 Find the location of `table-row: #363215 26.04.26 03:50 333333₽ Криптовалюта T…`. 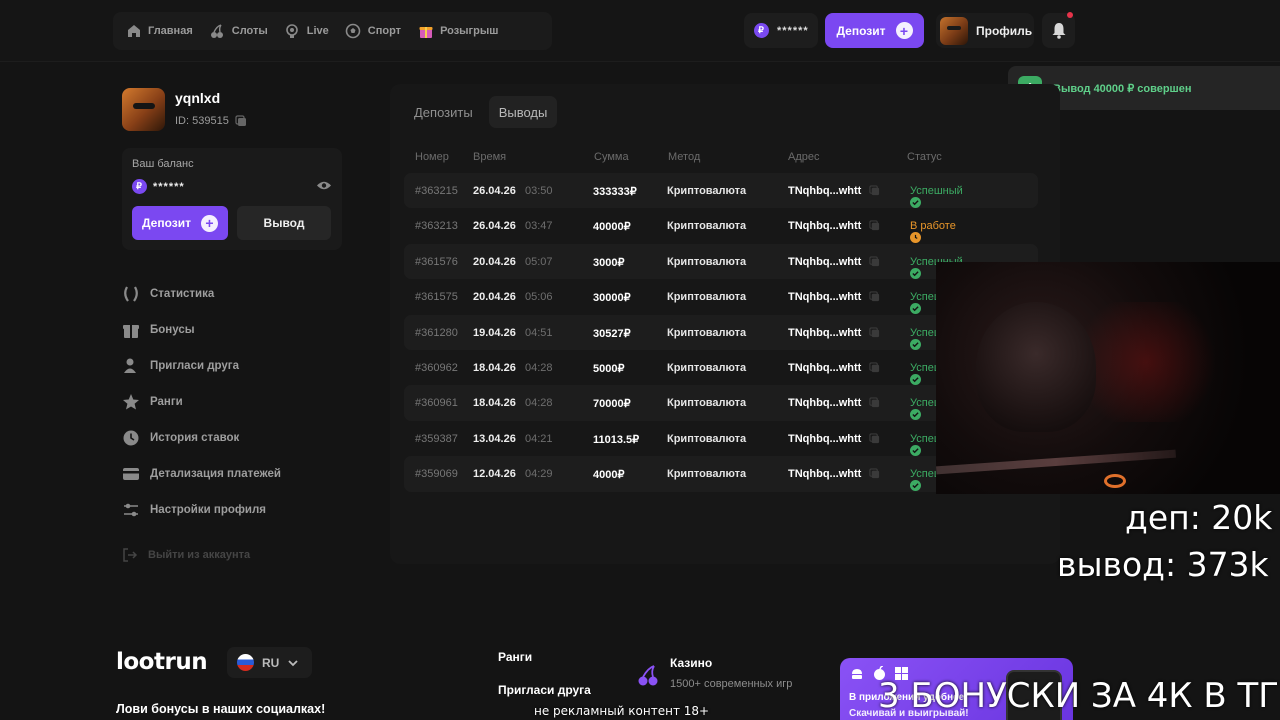

table-row: #363215 26.04.26 03:50 333333₽ Криптовалюта T… is located at coordinates (721, 191).